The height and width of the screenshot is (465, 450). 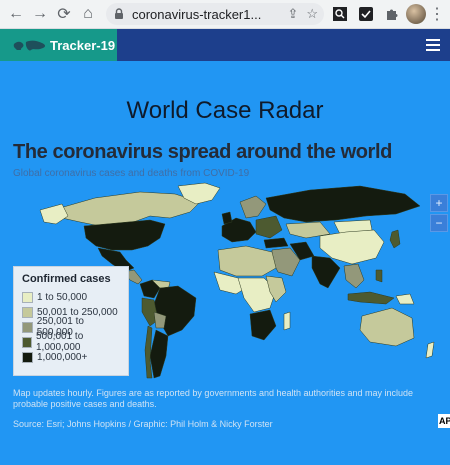 I want to click on legend-label: 500,001 to 1,000,000, so click(x=60, y=342).